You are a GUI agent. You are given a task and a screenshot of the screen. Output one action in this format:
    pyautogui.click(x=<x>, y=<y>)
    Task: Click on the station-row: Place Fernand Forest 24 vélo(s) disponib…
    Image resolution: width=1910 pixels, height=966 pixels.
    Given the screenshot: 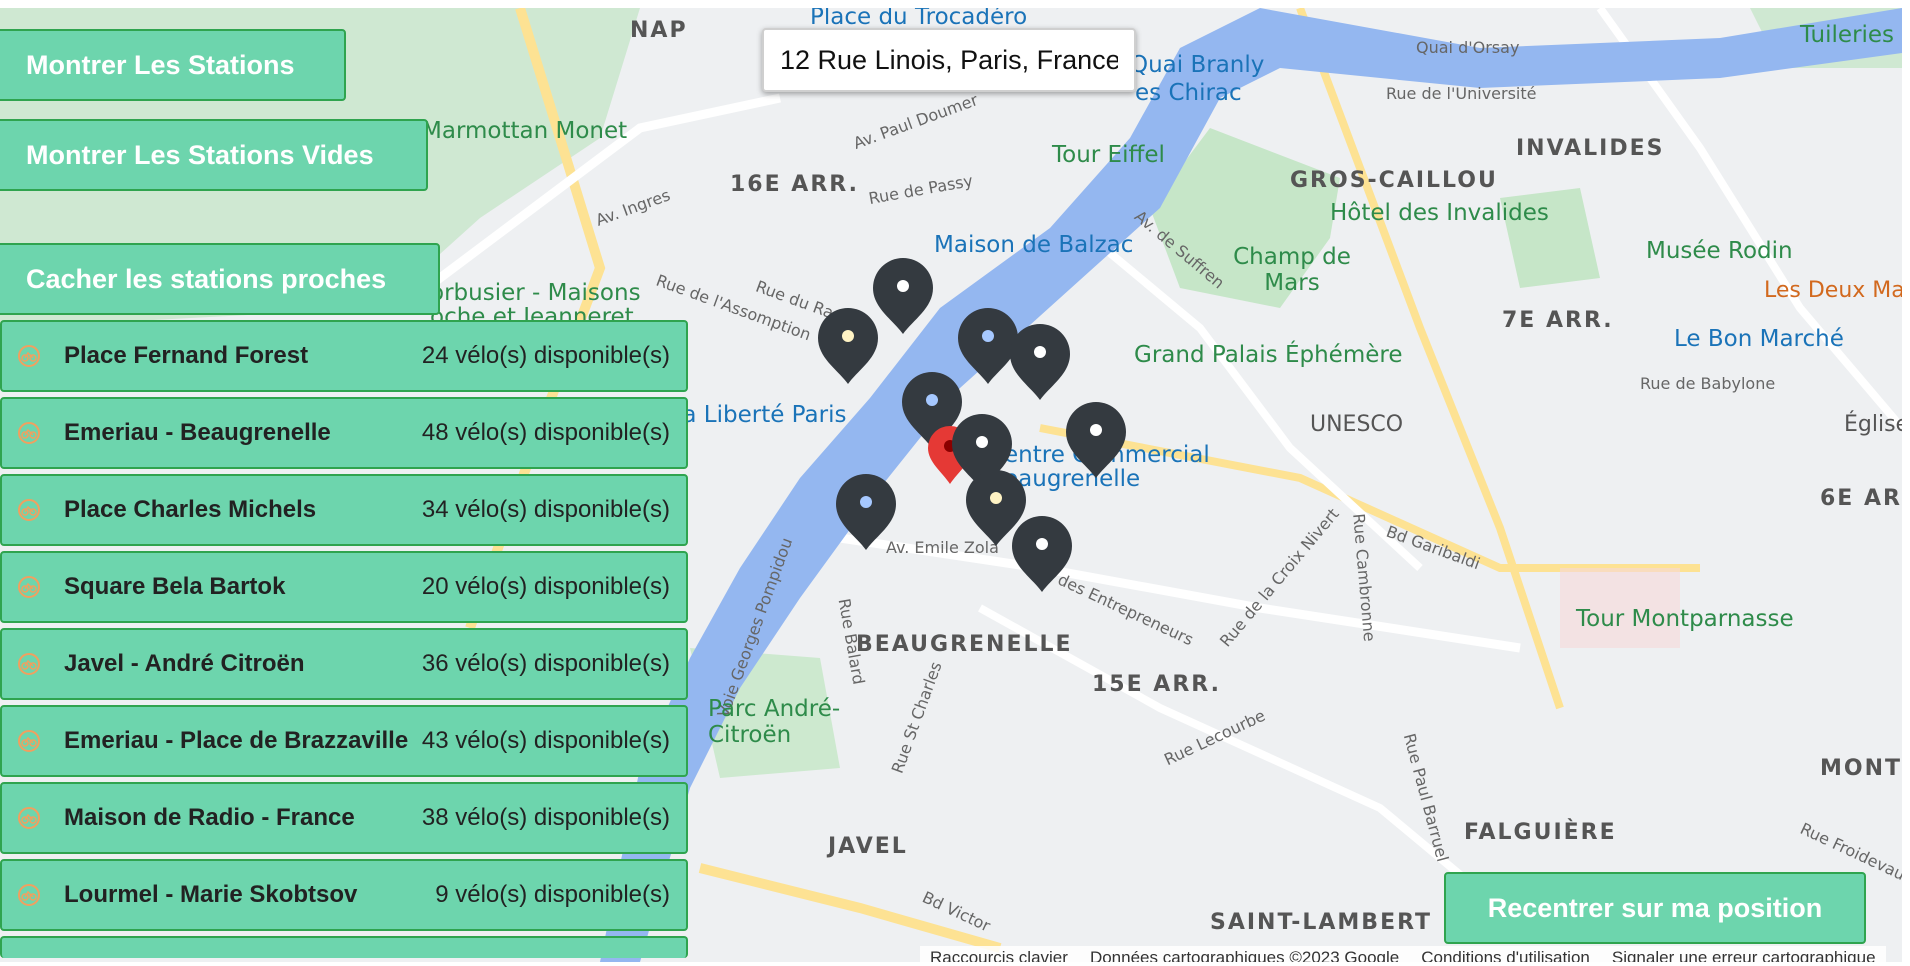 What is the action you would take?
    pyautogui.click(x=344, y=356)
    